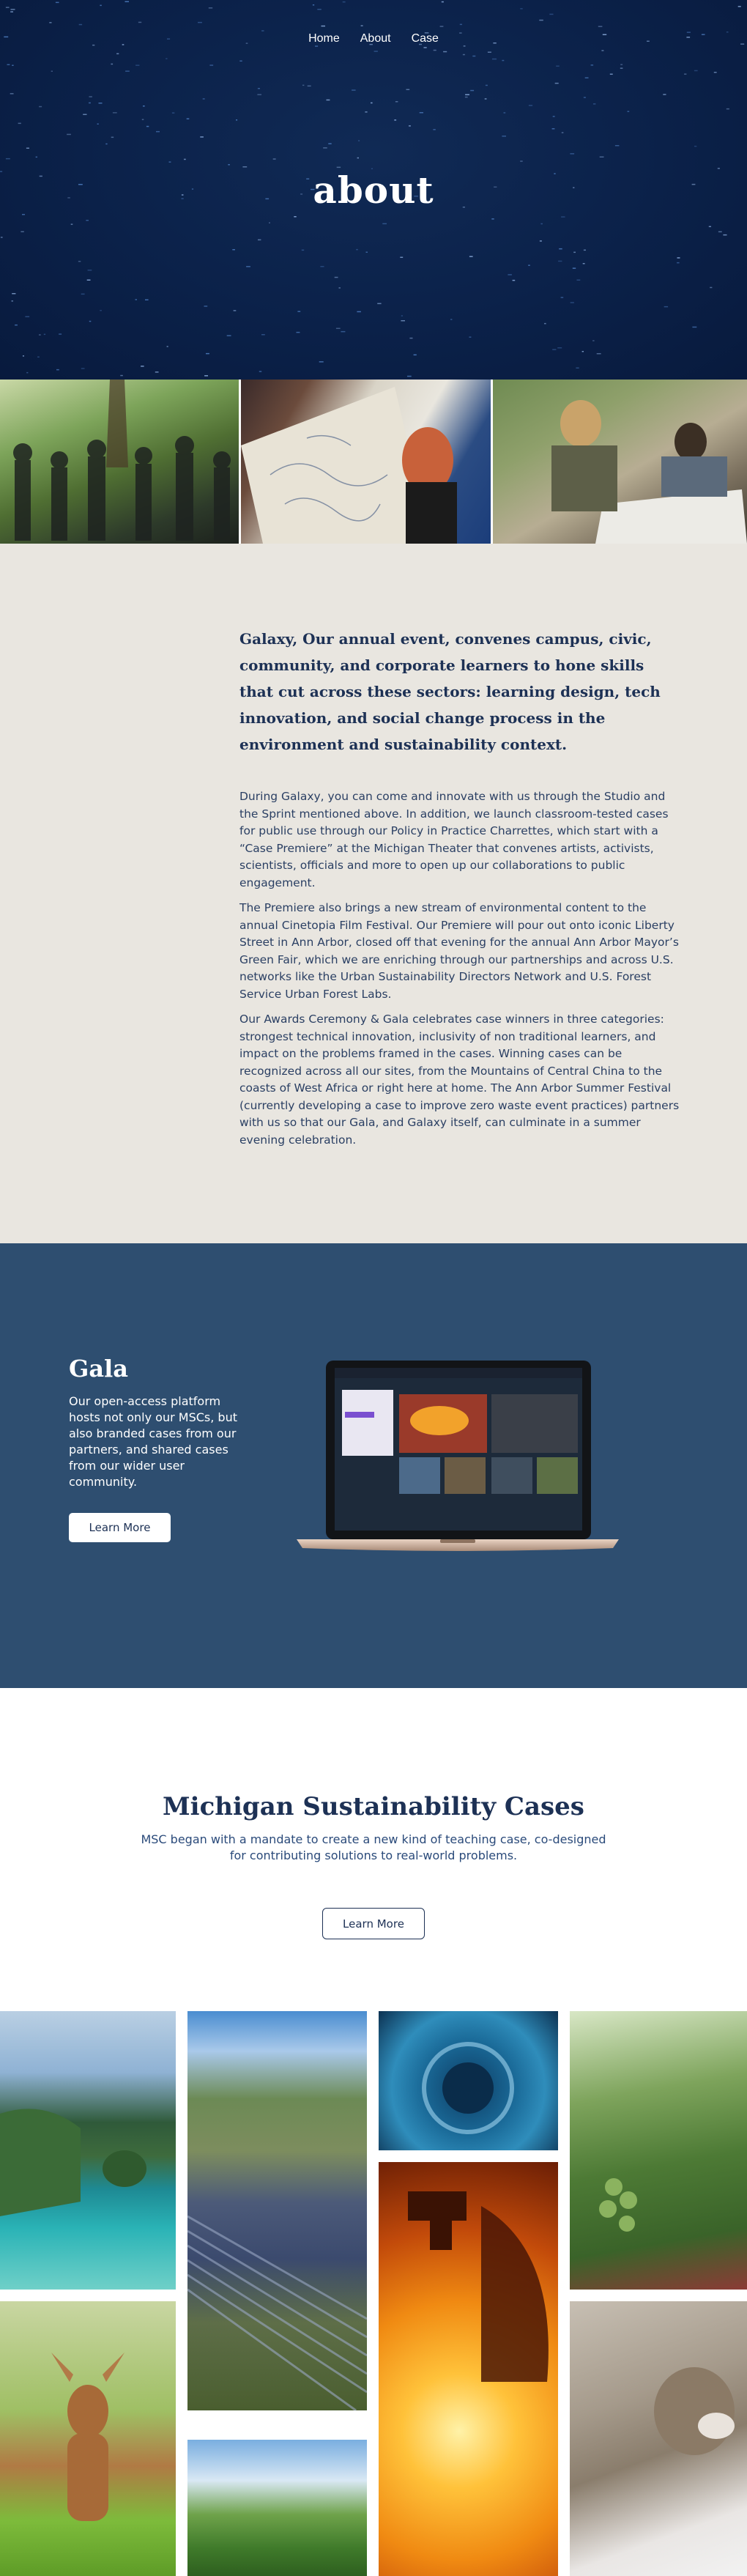 This screenshot has width=747, height=2576. What do you see at coordinates (120, 1527) in the screenshot?
I see `gala-learn-more-button: Learn More` at bounding box center [120, 1527].